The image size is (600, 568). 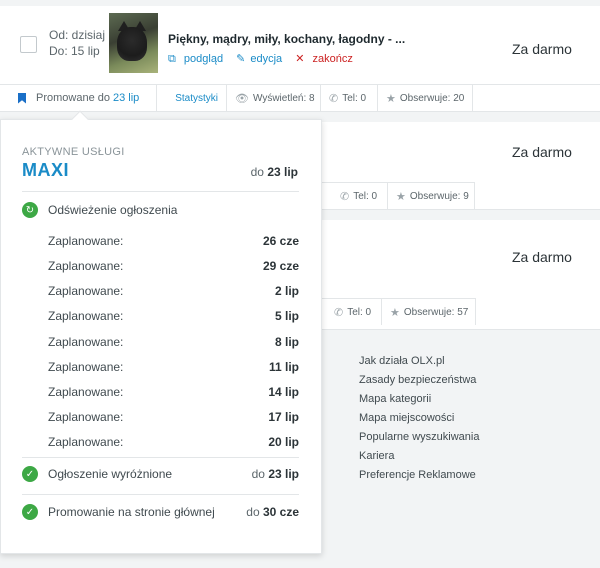 I want to click on ad-checkbox, so click(x=28, y=44).